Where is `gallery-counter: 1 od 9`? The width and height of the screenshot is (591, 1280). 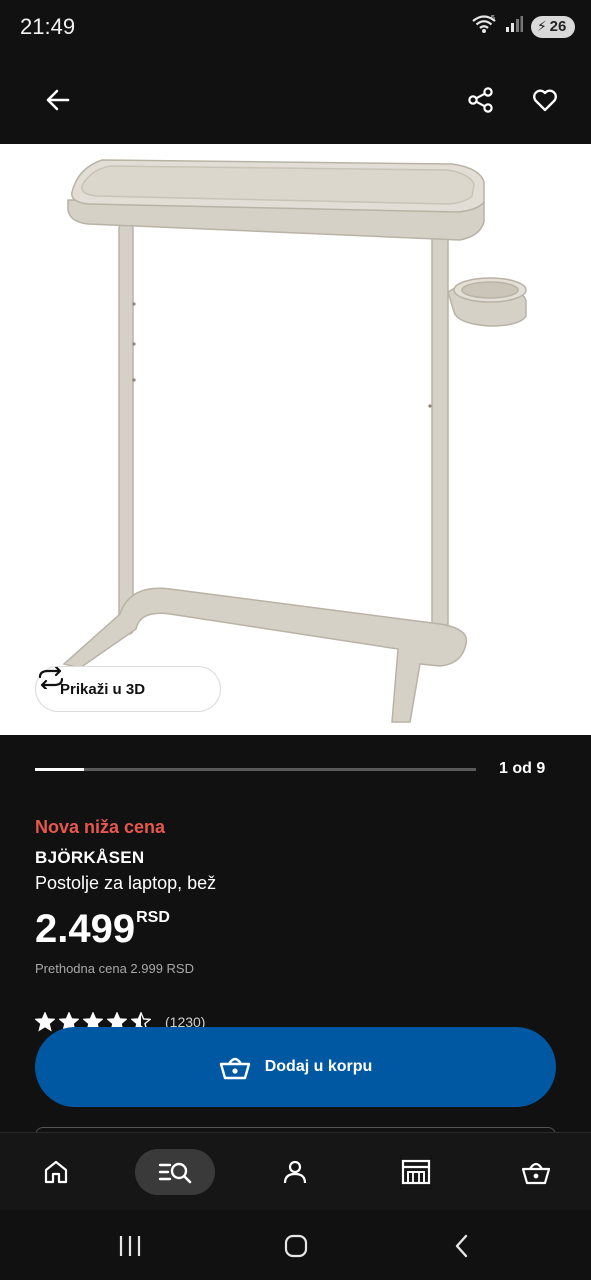 gallery-counter: 1 od 9 is located at coordinates (522, 768).